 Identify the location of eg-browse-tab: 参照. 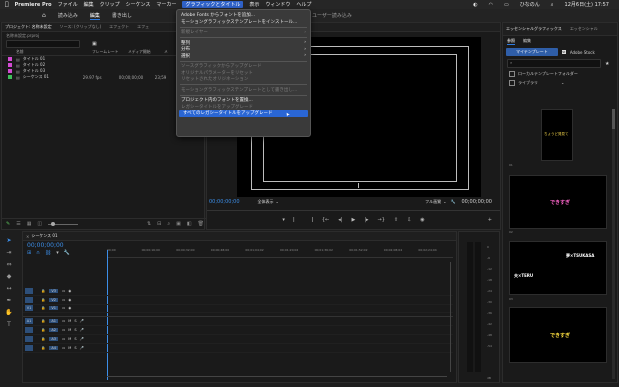
(511, 41).